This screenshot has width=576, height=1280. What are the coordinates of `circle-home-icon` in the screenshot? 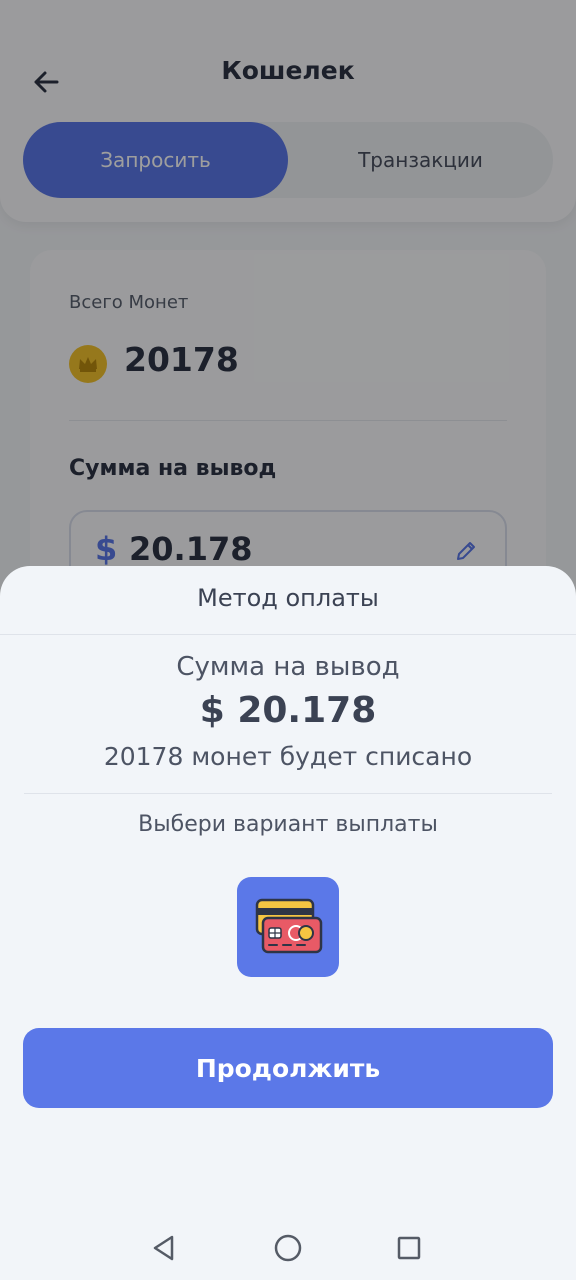 It's located at (288, 1248).